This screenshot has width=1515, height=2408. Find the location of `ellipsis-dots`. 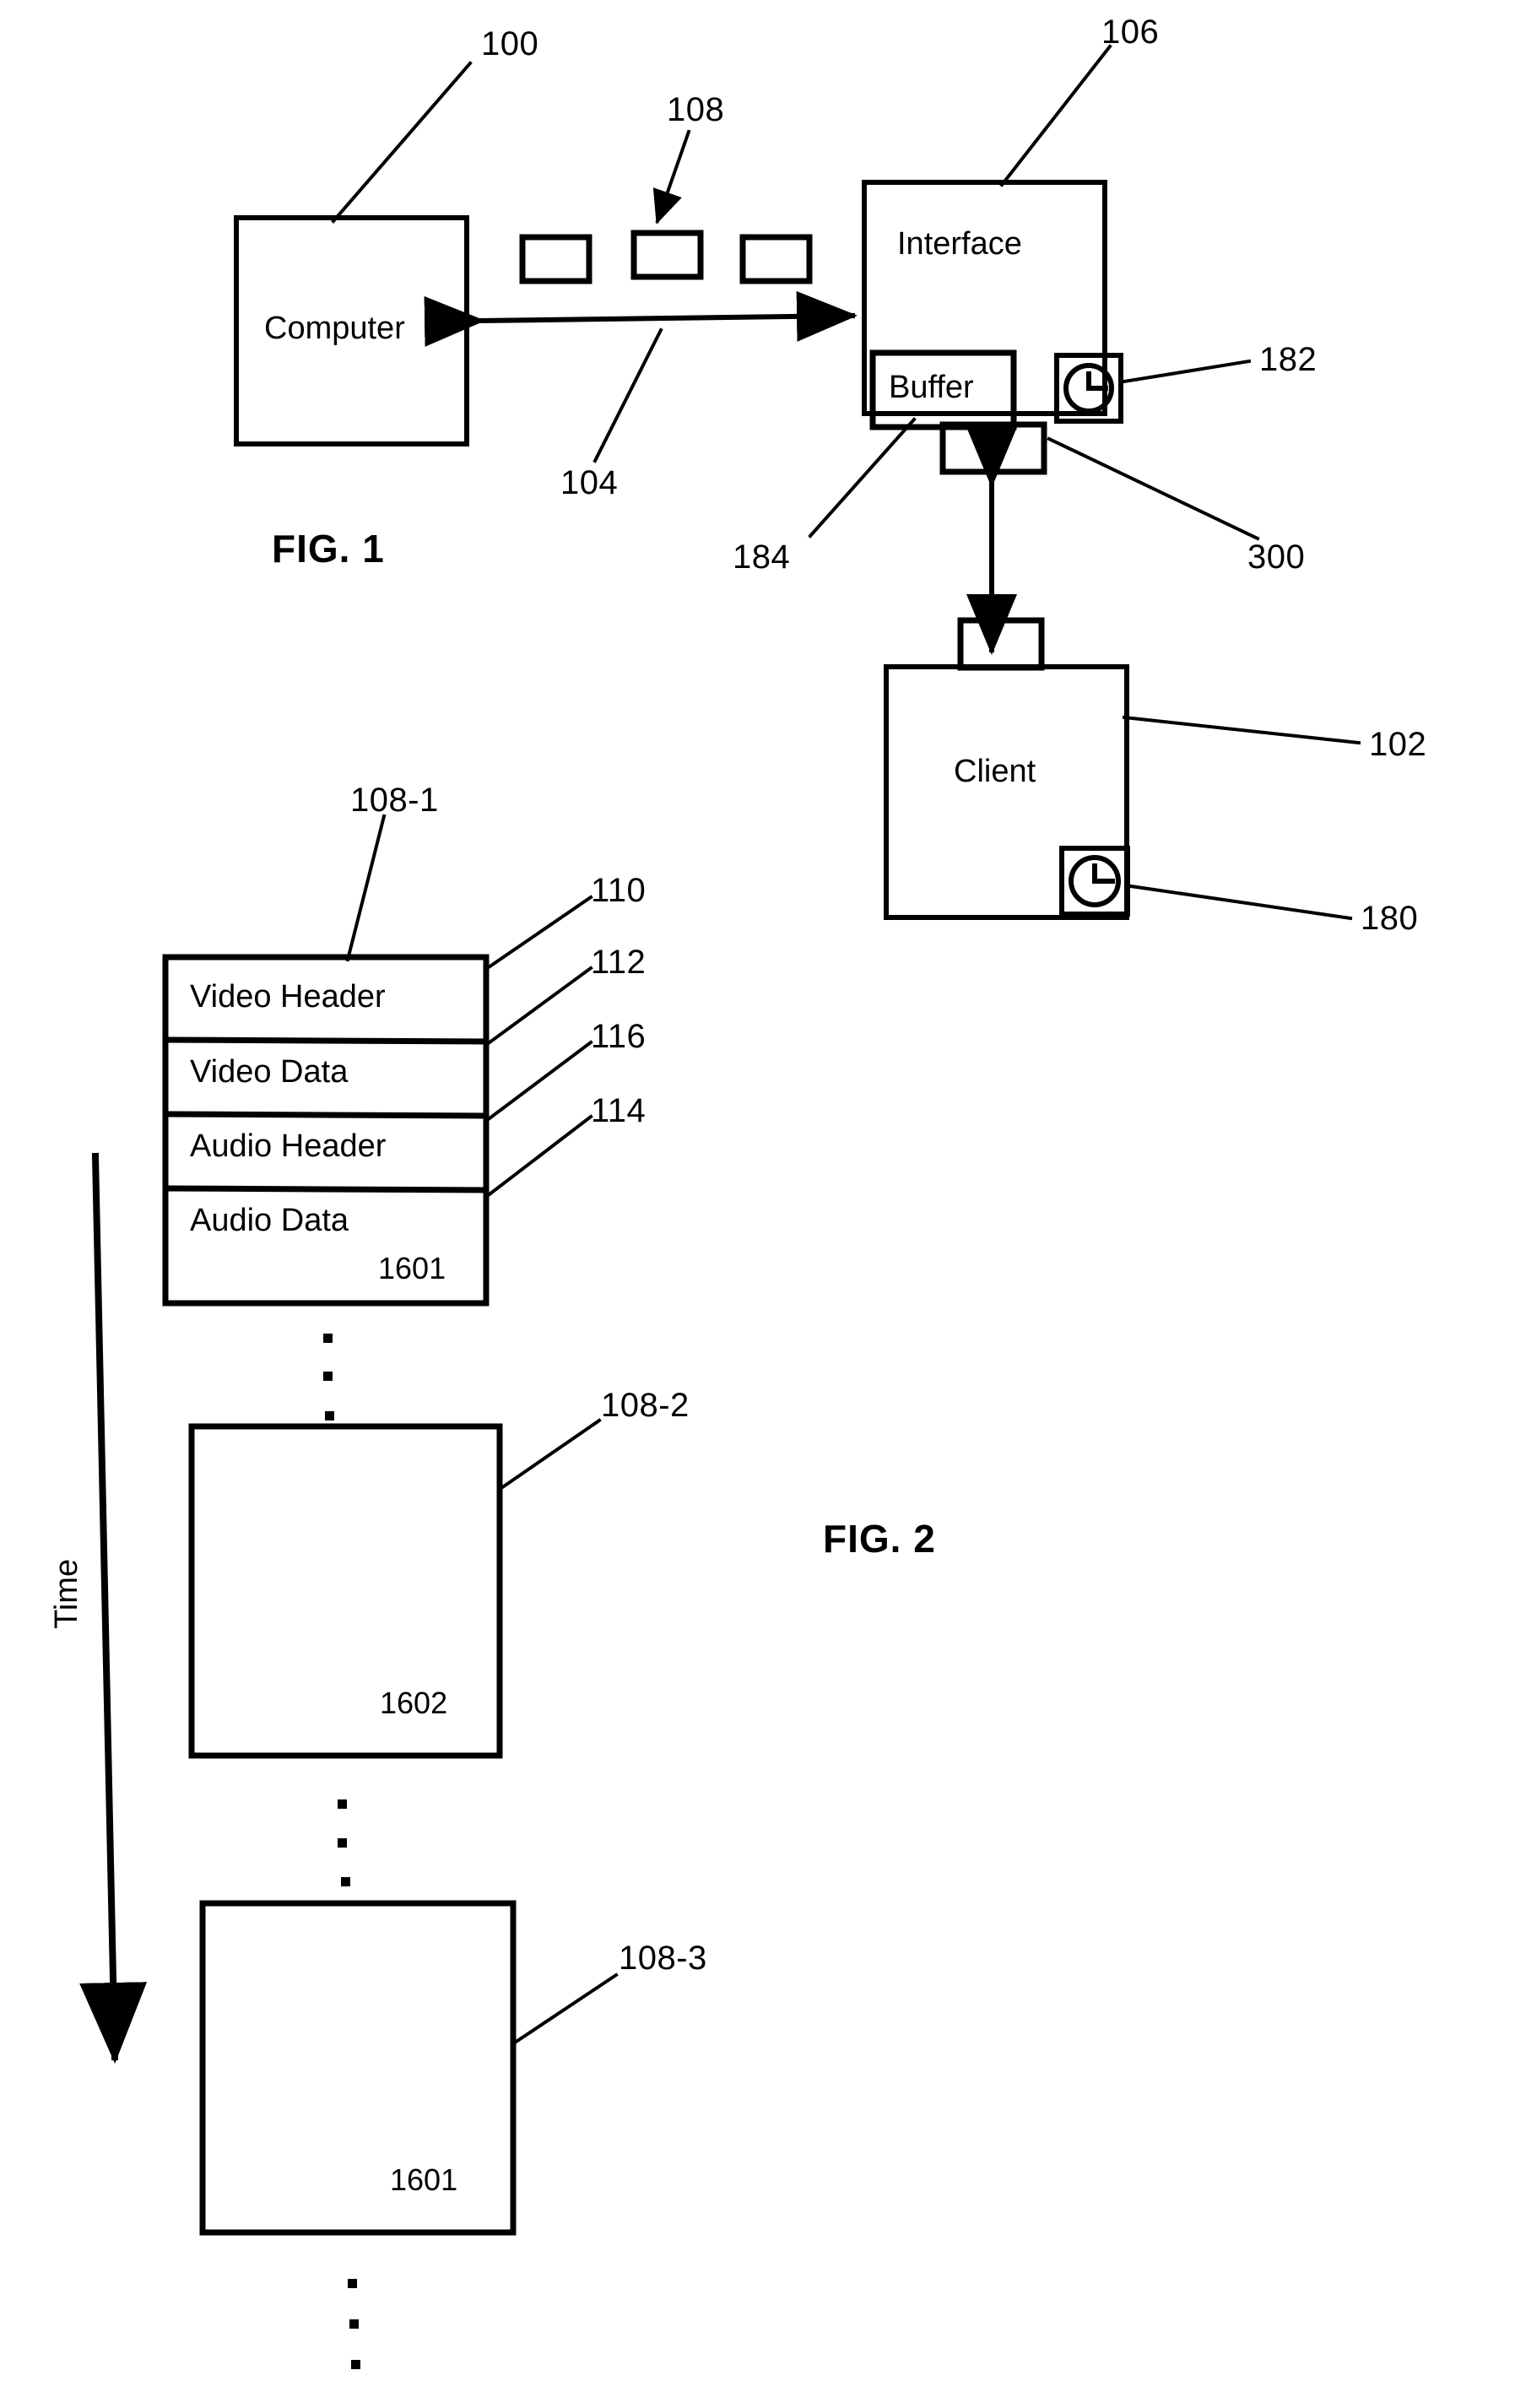

ellipsis-dots is located at coordinates (341, 1852).